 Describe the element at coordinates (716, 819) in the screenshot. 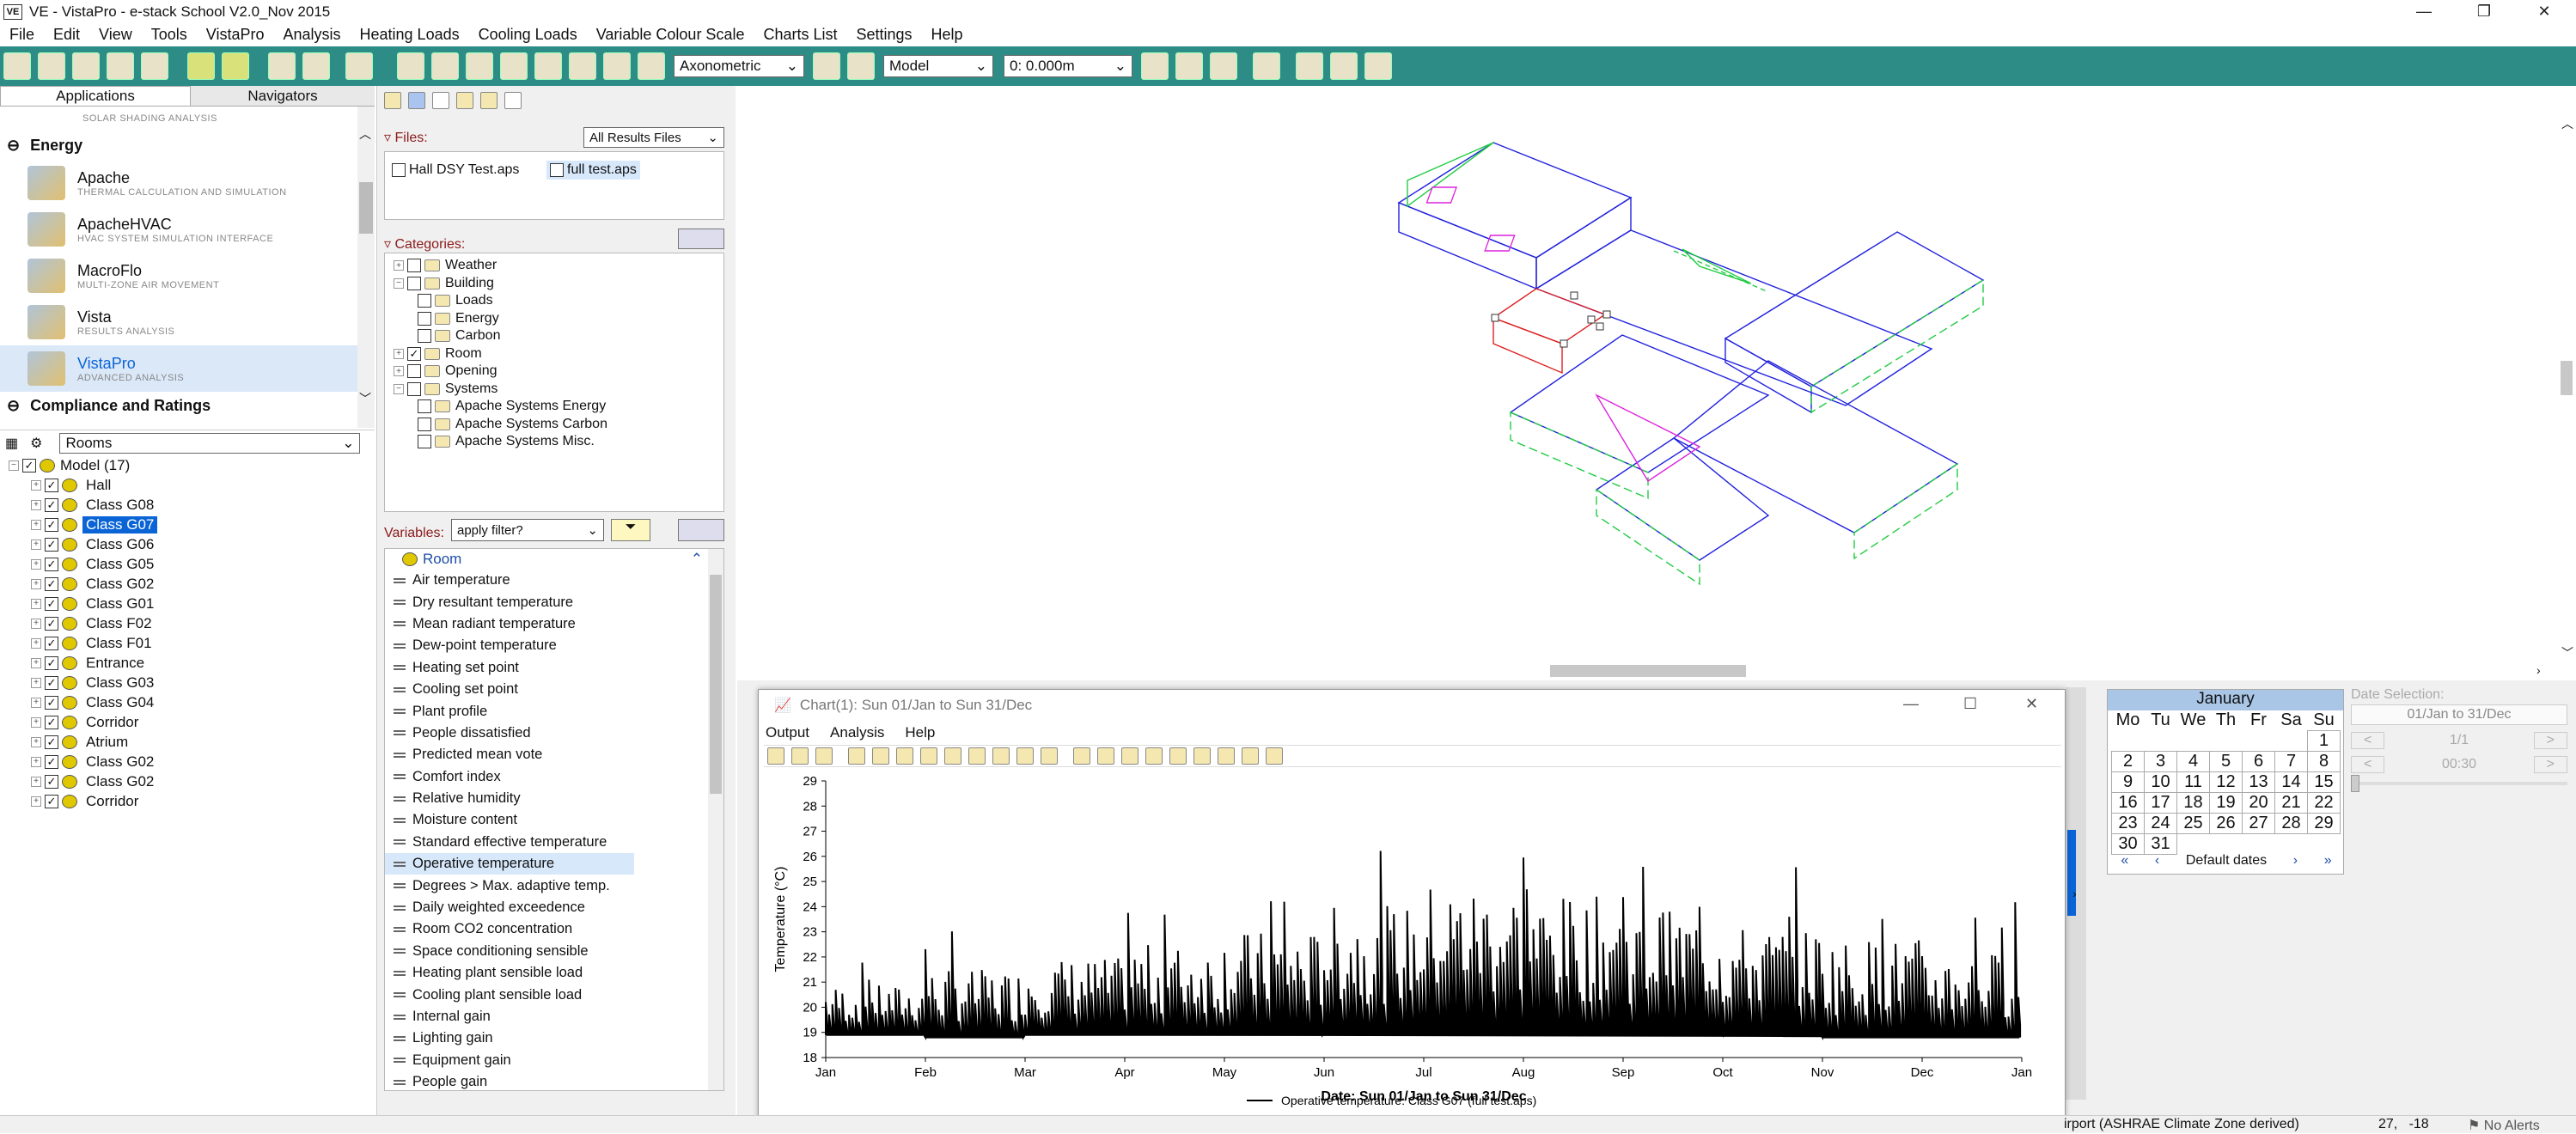

I see `variables-scrollbar` at that location.